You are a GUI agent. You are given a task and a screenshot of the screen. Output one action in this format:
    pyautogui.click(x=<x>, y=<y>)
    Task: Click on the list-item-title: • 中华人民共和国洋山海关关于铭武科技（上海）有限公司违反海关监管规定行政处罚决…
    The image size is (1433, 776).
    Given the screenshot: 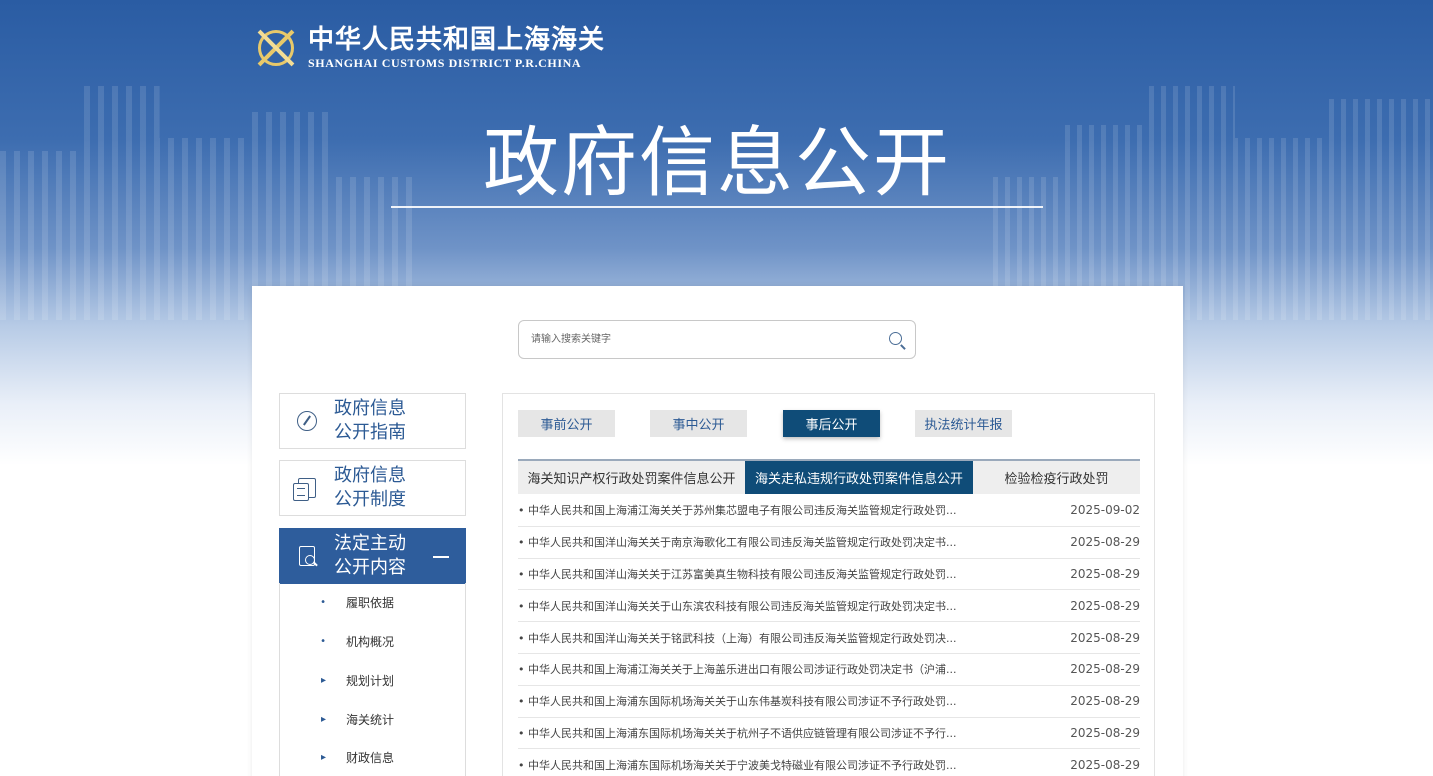 What is the action you would take?
    pyautogui.click(x=737, y=638)
    